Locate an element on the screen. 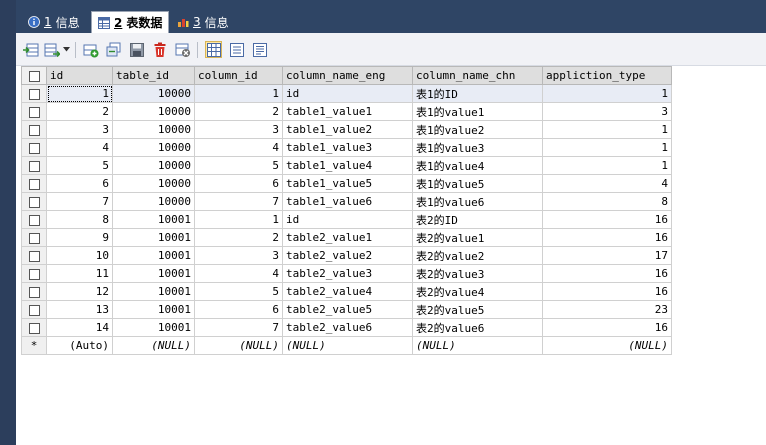  grid-view-icon is located at coordinates (213, 49).